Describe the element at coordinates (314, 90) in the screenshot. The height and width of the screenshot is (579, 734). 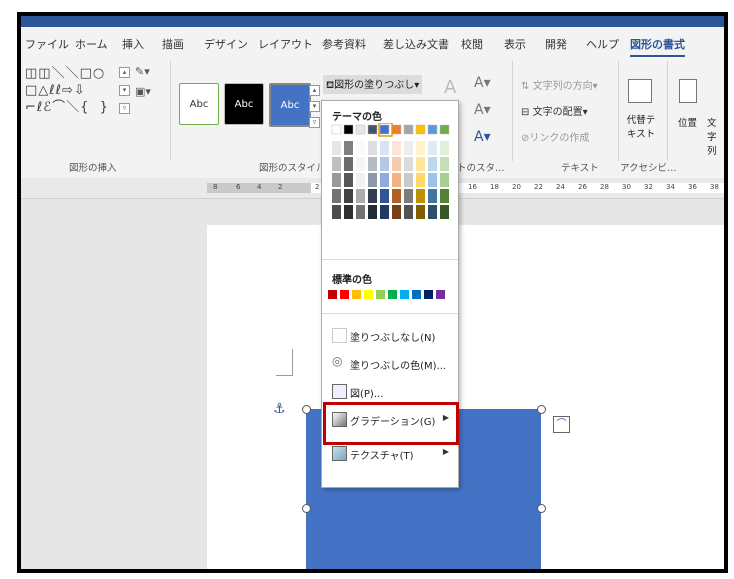
I see `styles-up-icon: ▴` at that location.